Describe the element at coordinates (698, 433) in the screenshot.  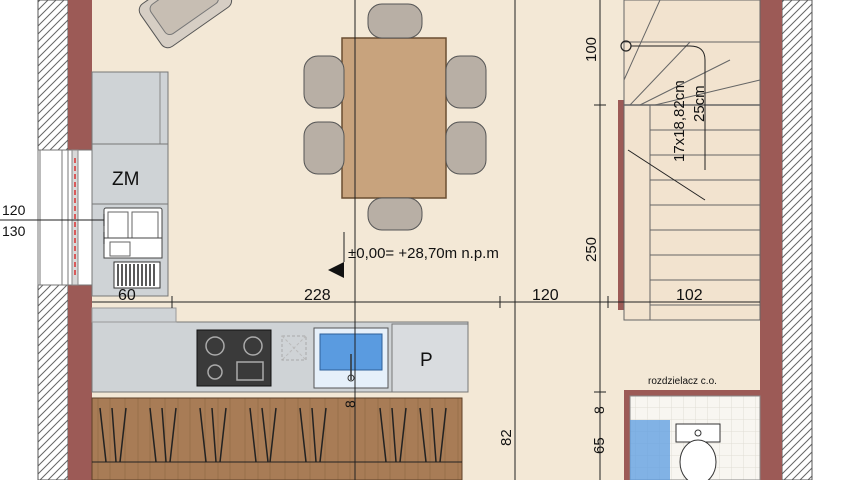
I see `toilet-tank` at that location.